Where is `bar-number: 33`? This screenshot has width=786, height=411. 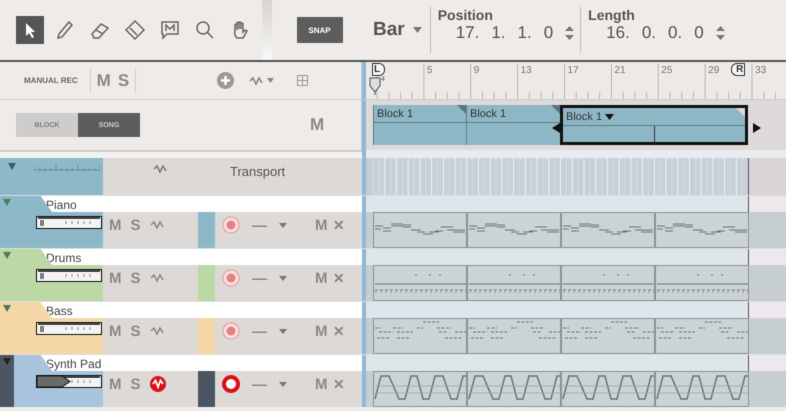
bar-number: 33 is located at coordinates (760, 70).